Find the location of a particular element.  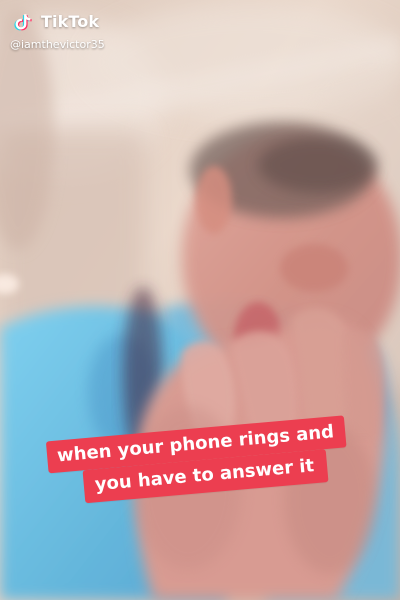

tiktok-note-icon is located at coordinates (23, 22).